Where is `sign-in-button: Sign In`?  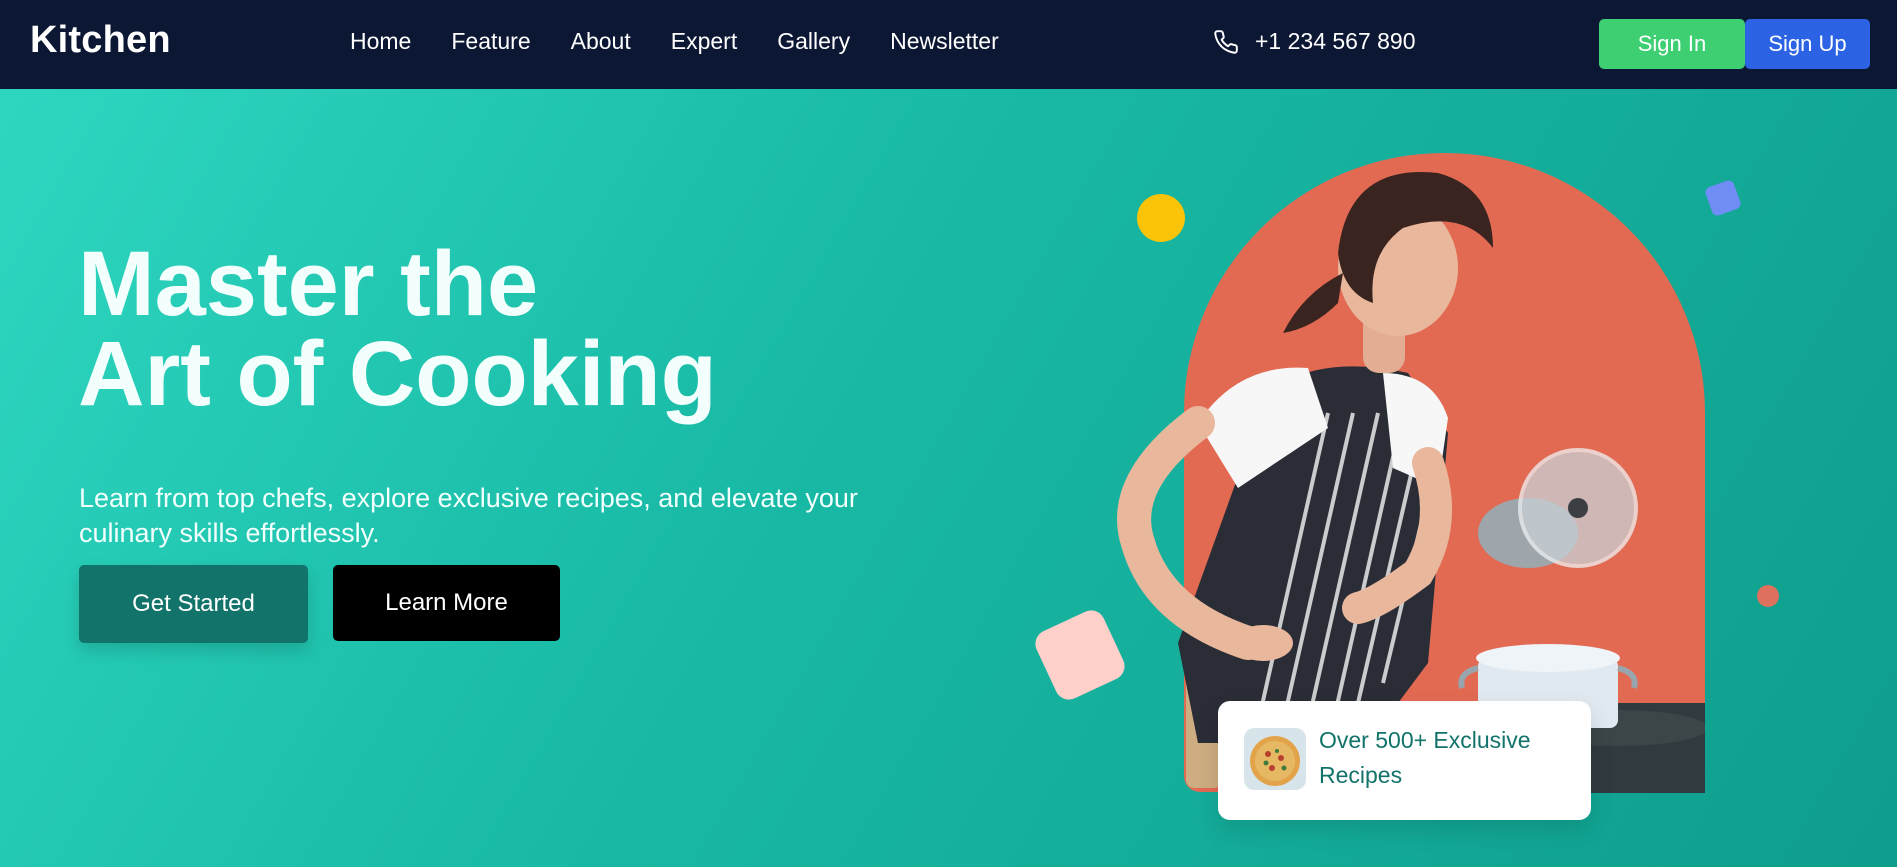
sign-in-button: Sign In is located at coordinates (1672, 44).